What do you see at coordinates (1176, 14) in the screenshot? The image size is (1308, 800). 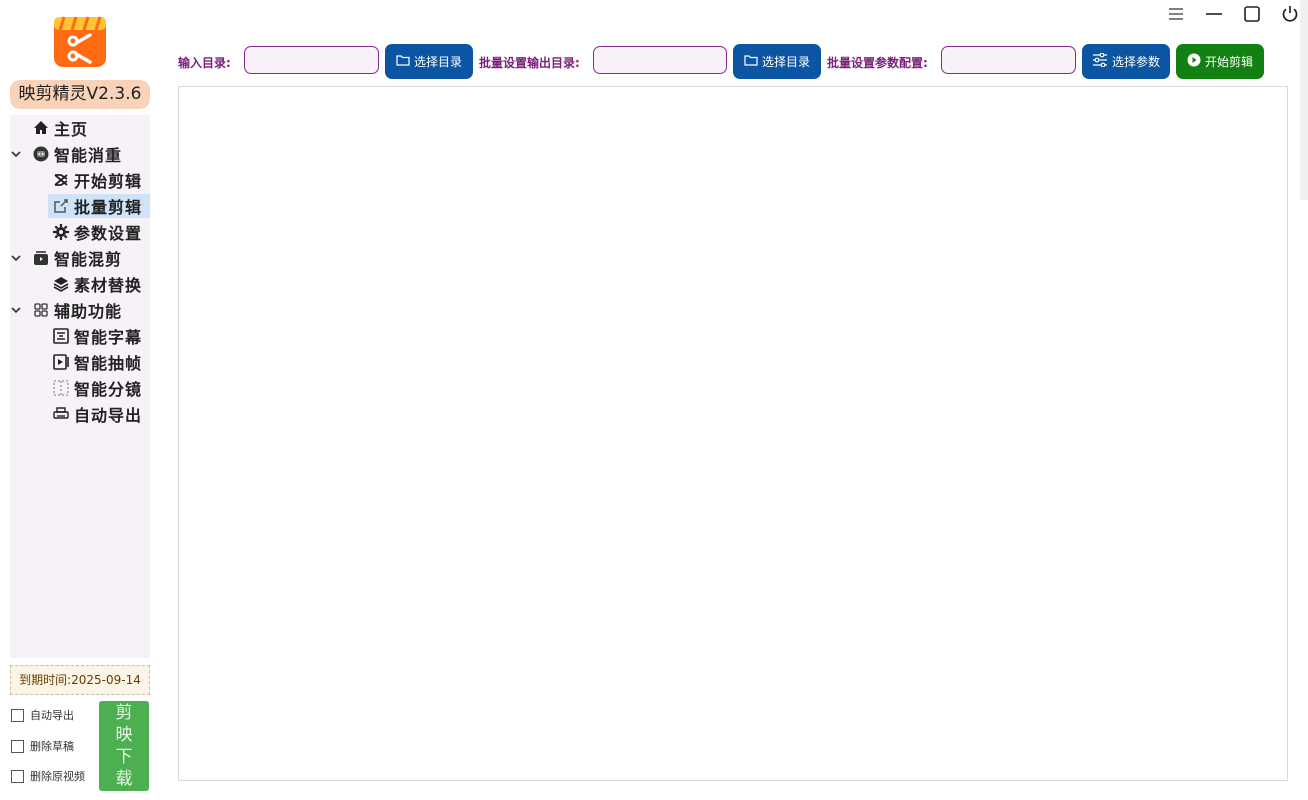 I see `menu-icon` at bounding box center [1176, 14].